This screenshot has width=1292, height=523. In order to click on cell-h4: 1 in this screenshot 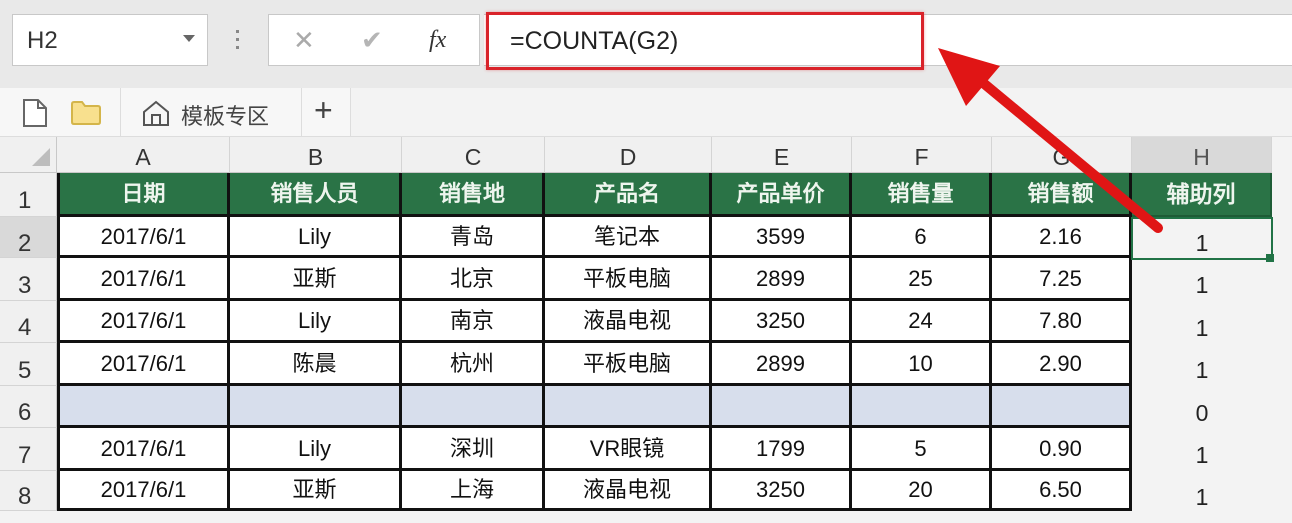, I will do `click(1202, 322)`.